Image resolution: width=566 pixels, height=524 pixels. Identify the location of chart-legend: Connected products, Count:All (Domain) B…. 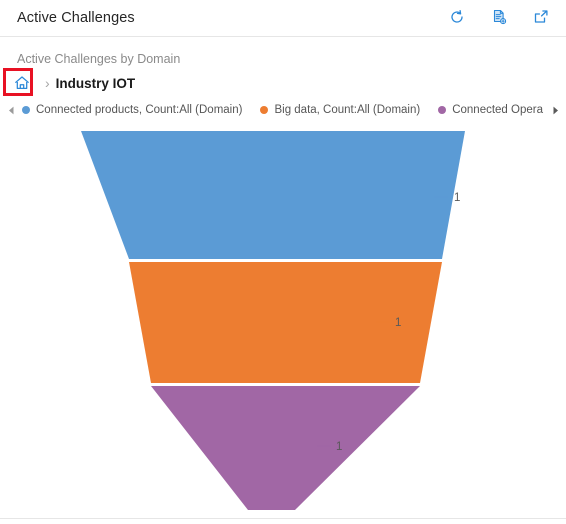
(283, 110).